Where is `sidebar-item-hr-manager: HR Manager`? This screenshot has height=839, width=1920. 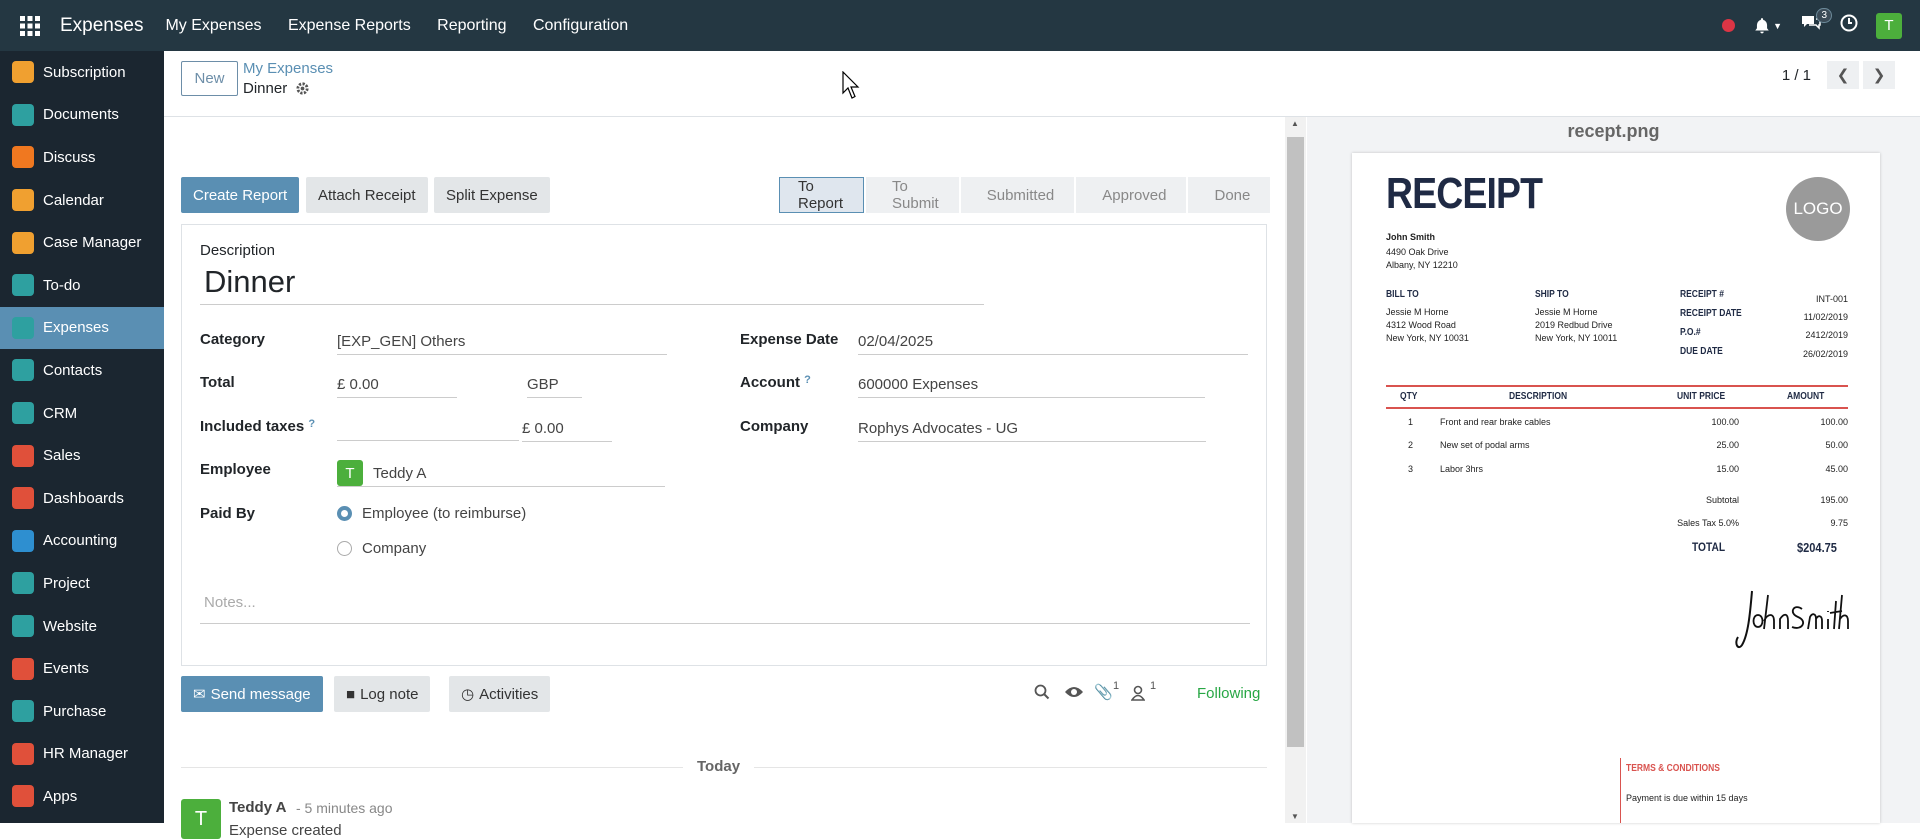 sidebar-item-hr-manager: HR Manager is located at coordinates (82, 754).